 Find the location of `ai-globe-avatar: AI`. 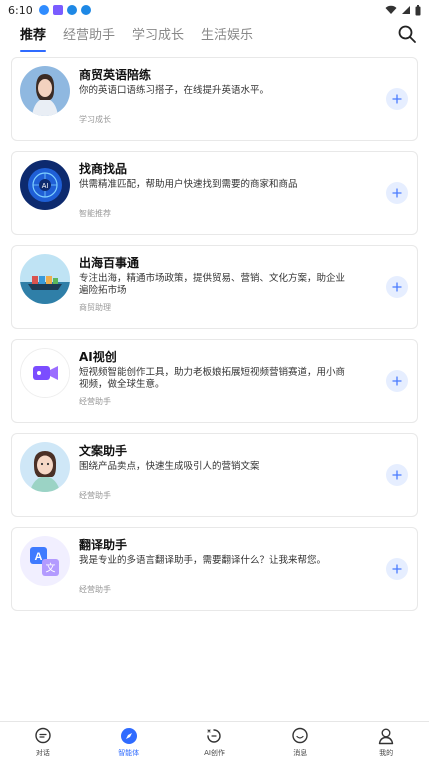

ai-globe-avatar: AI is located at coordinates (45, 185).